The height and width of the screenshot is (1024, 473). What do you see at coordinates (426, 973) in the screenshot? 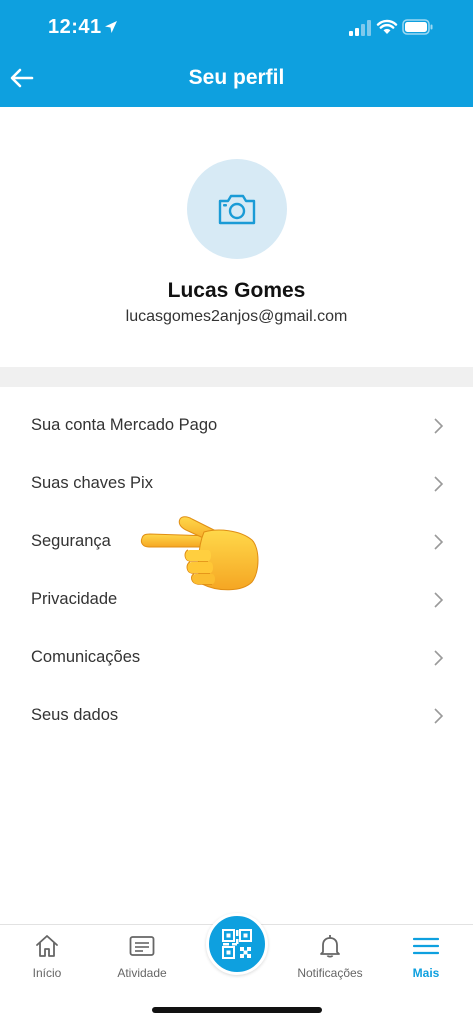
I see `tab-label: Mais` at bounding box center [426, 973].